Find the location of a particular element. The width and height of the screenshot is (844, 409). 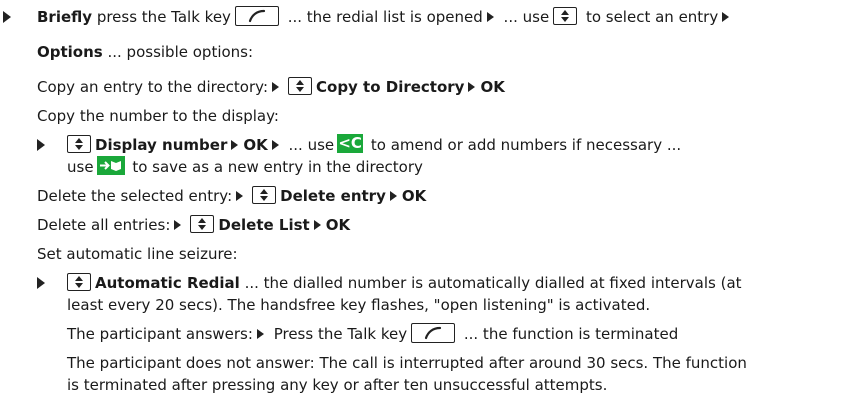

text: use is located at coordinates (80, 167).